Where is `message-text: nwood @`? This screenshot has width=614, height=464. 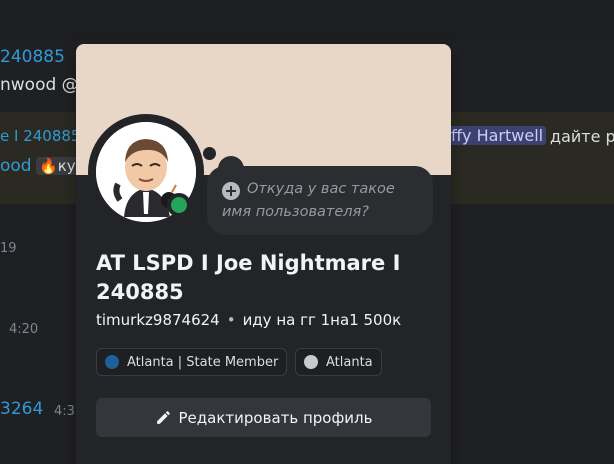 message-text: nwood @ is located at coordinates (39, 85).